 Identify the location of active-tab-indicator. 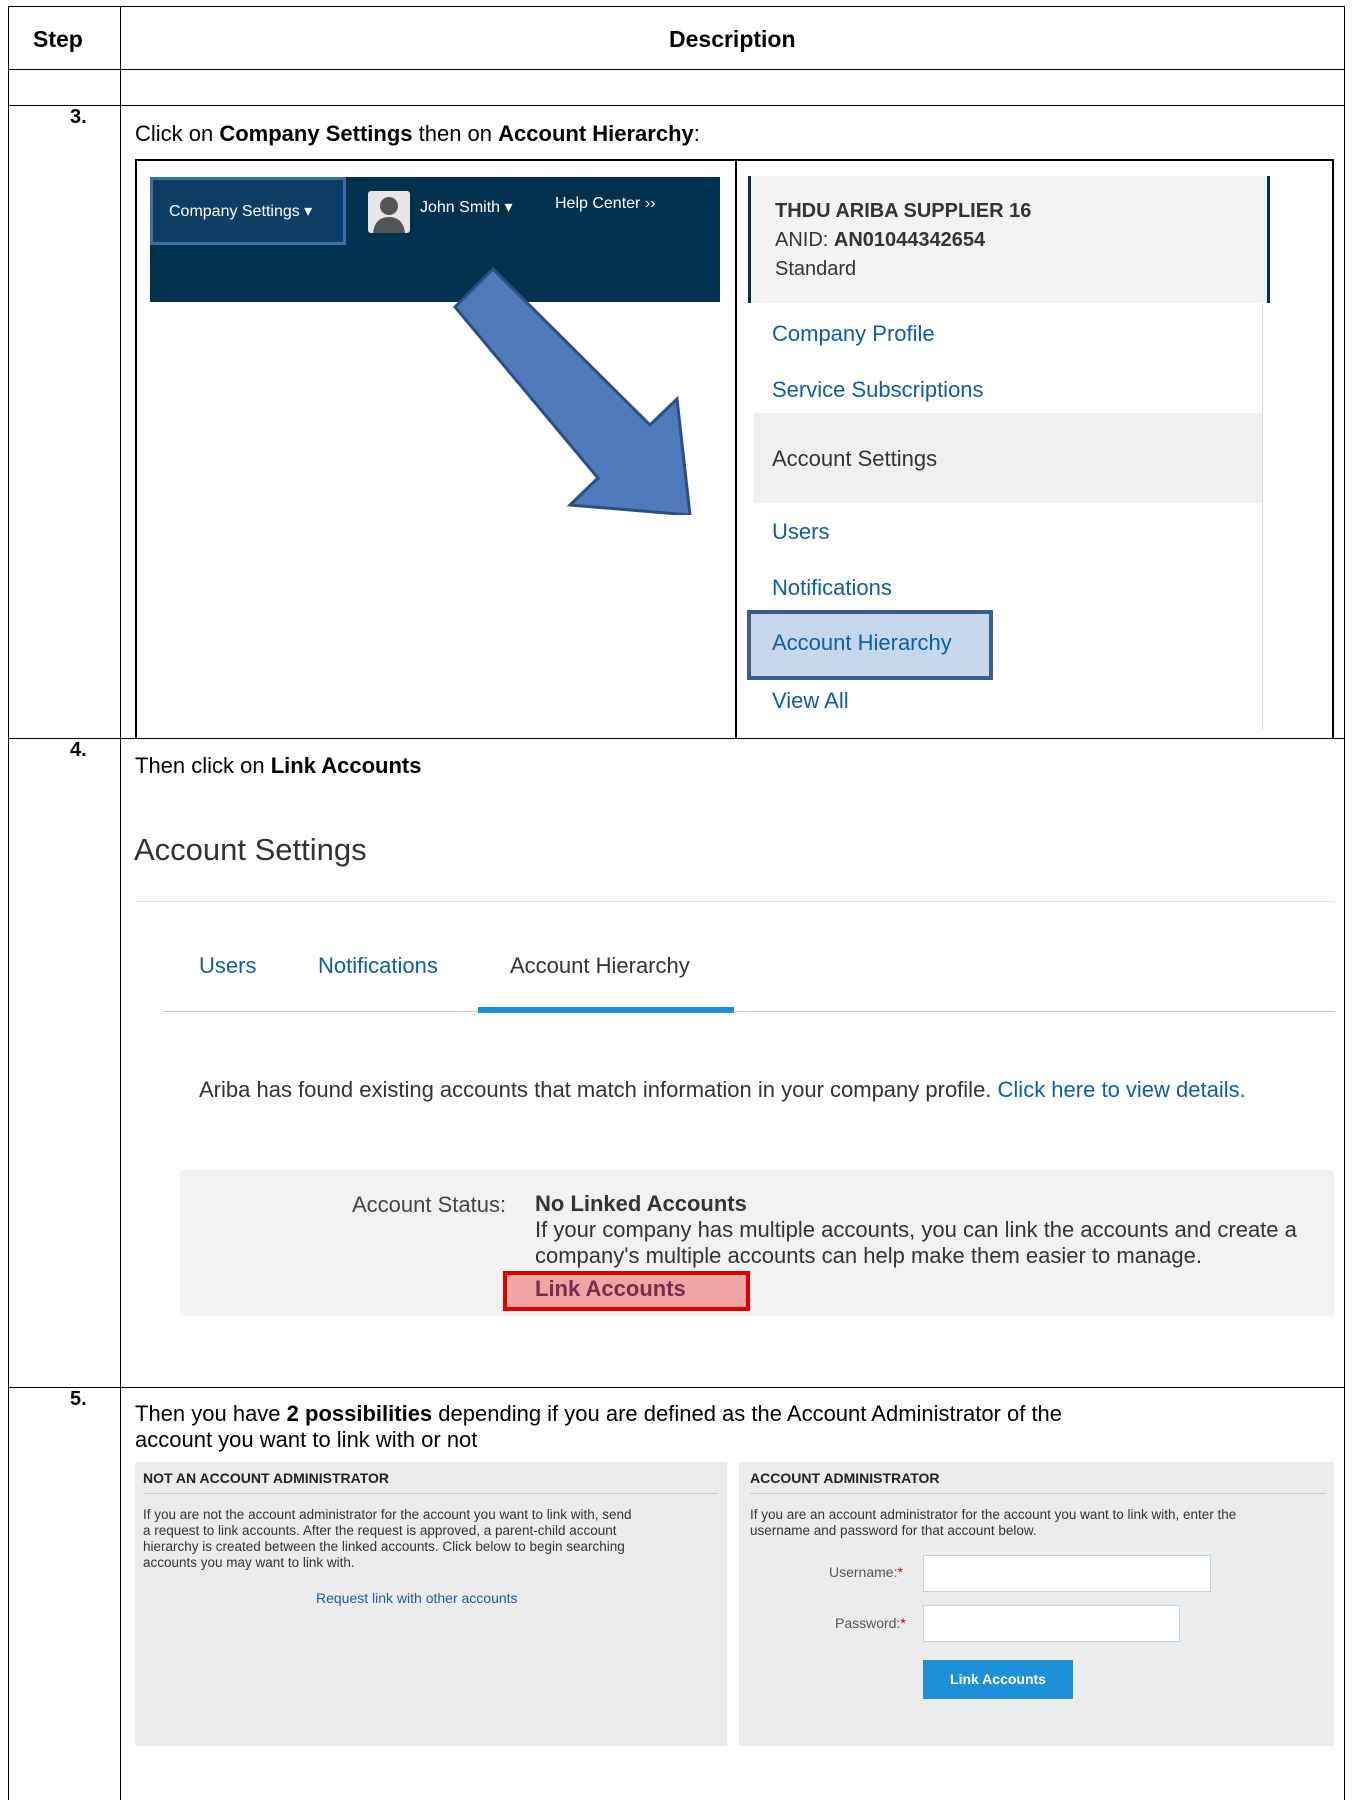
(606, 1010).